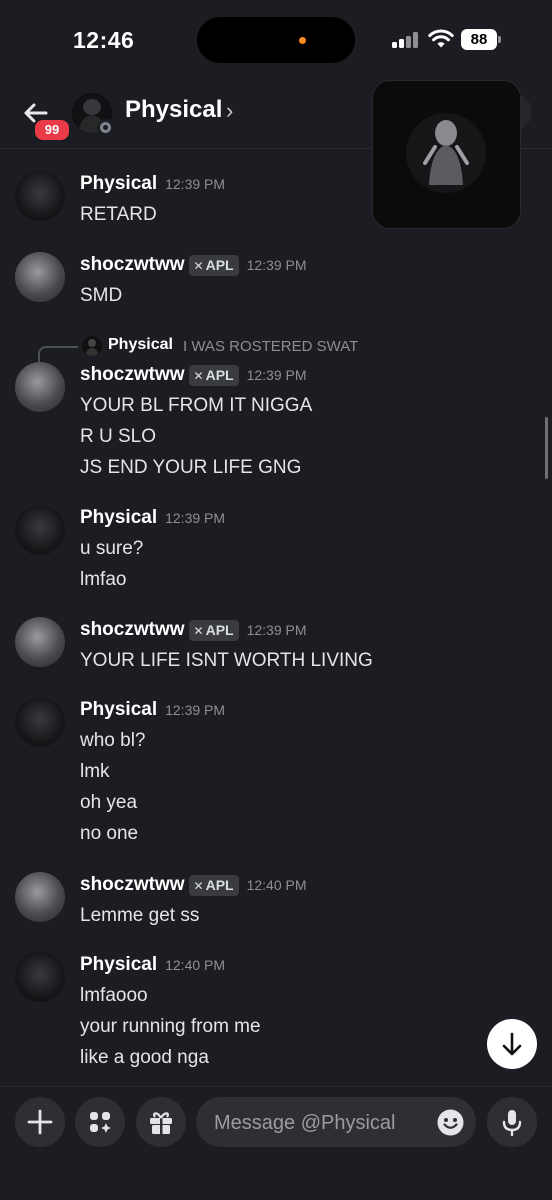 The image size is (552, 1200). I want to click on recording-indicator-dot, so click(302, 40).